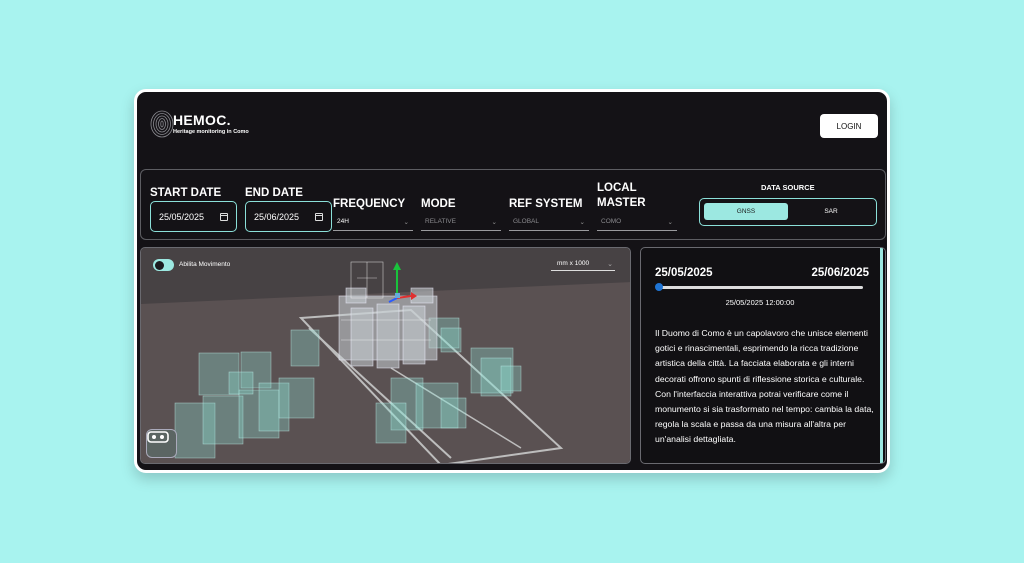 The width and height of the screenshot is (1024, 563). Describe the element at coordinates (163, 265) in the screenshot. I see `movement-toggle` at that location.